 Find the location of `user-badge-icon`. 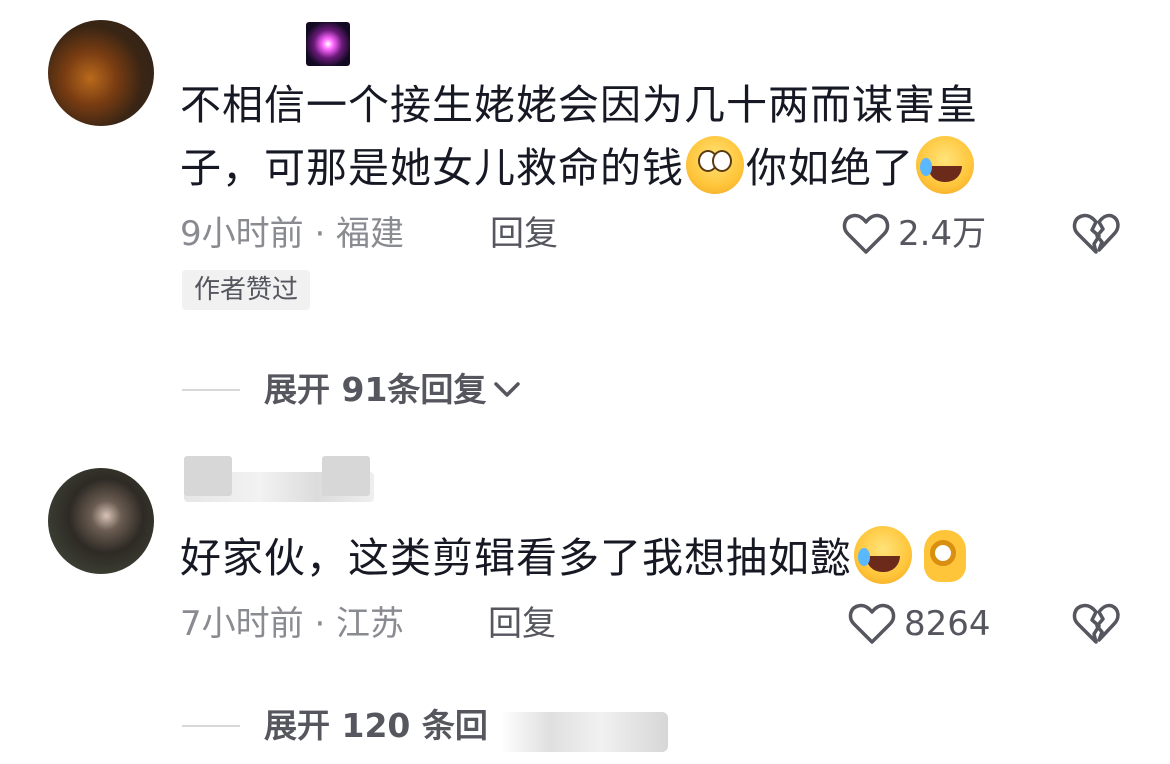

user-badge-icon is located at coordinates (328, 44).